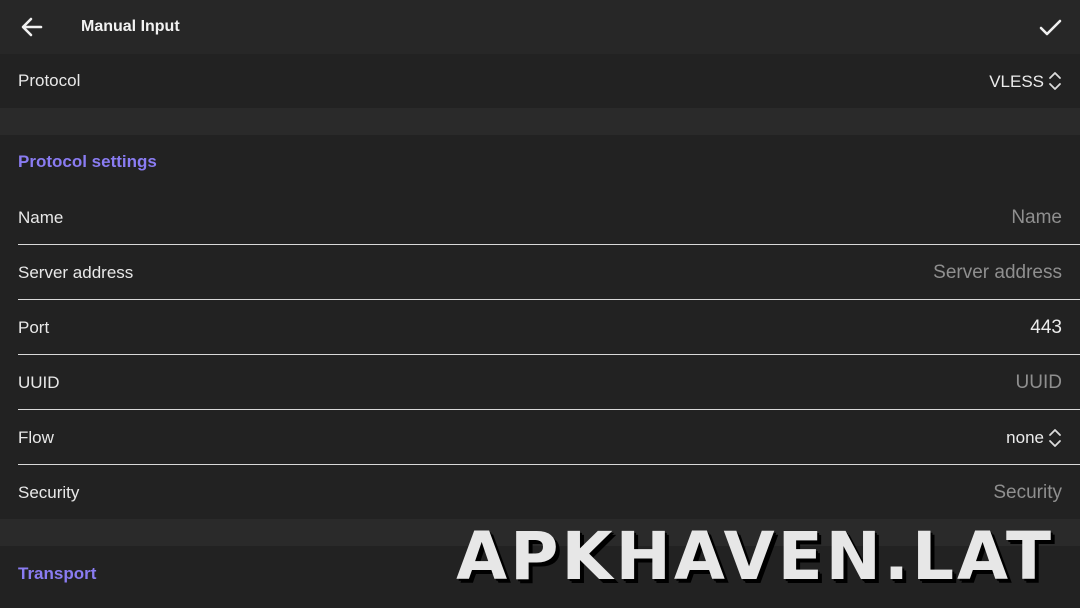  What do you see at coordinates (540, 492) in the screenshot?
I see `security-row: Security Security` at bounding box center [540, 492].